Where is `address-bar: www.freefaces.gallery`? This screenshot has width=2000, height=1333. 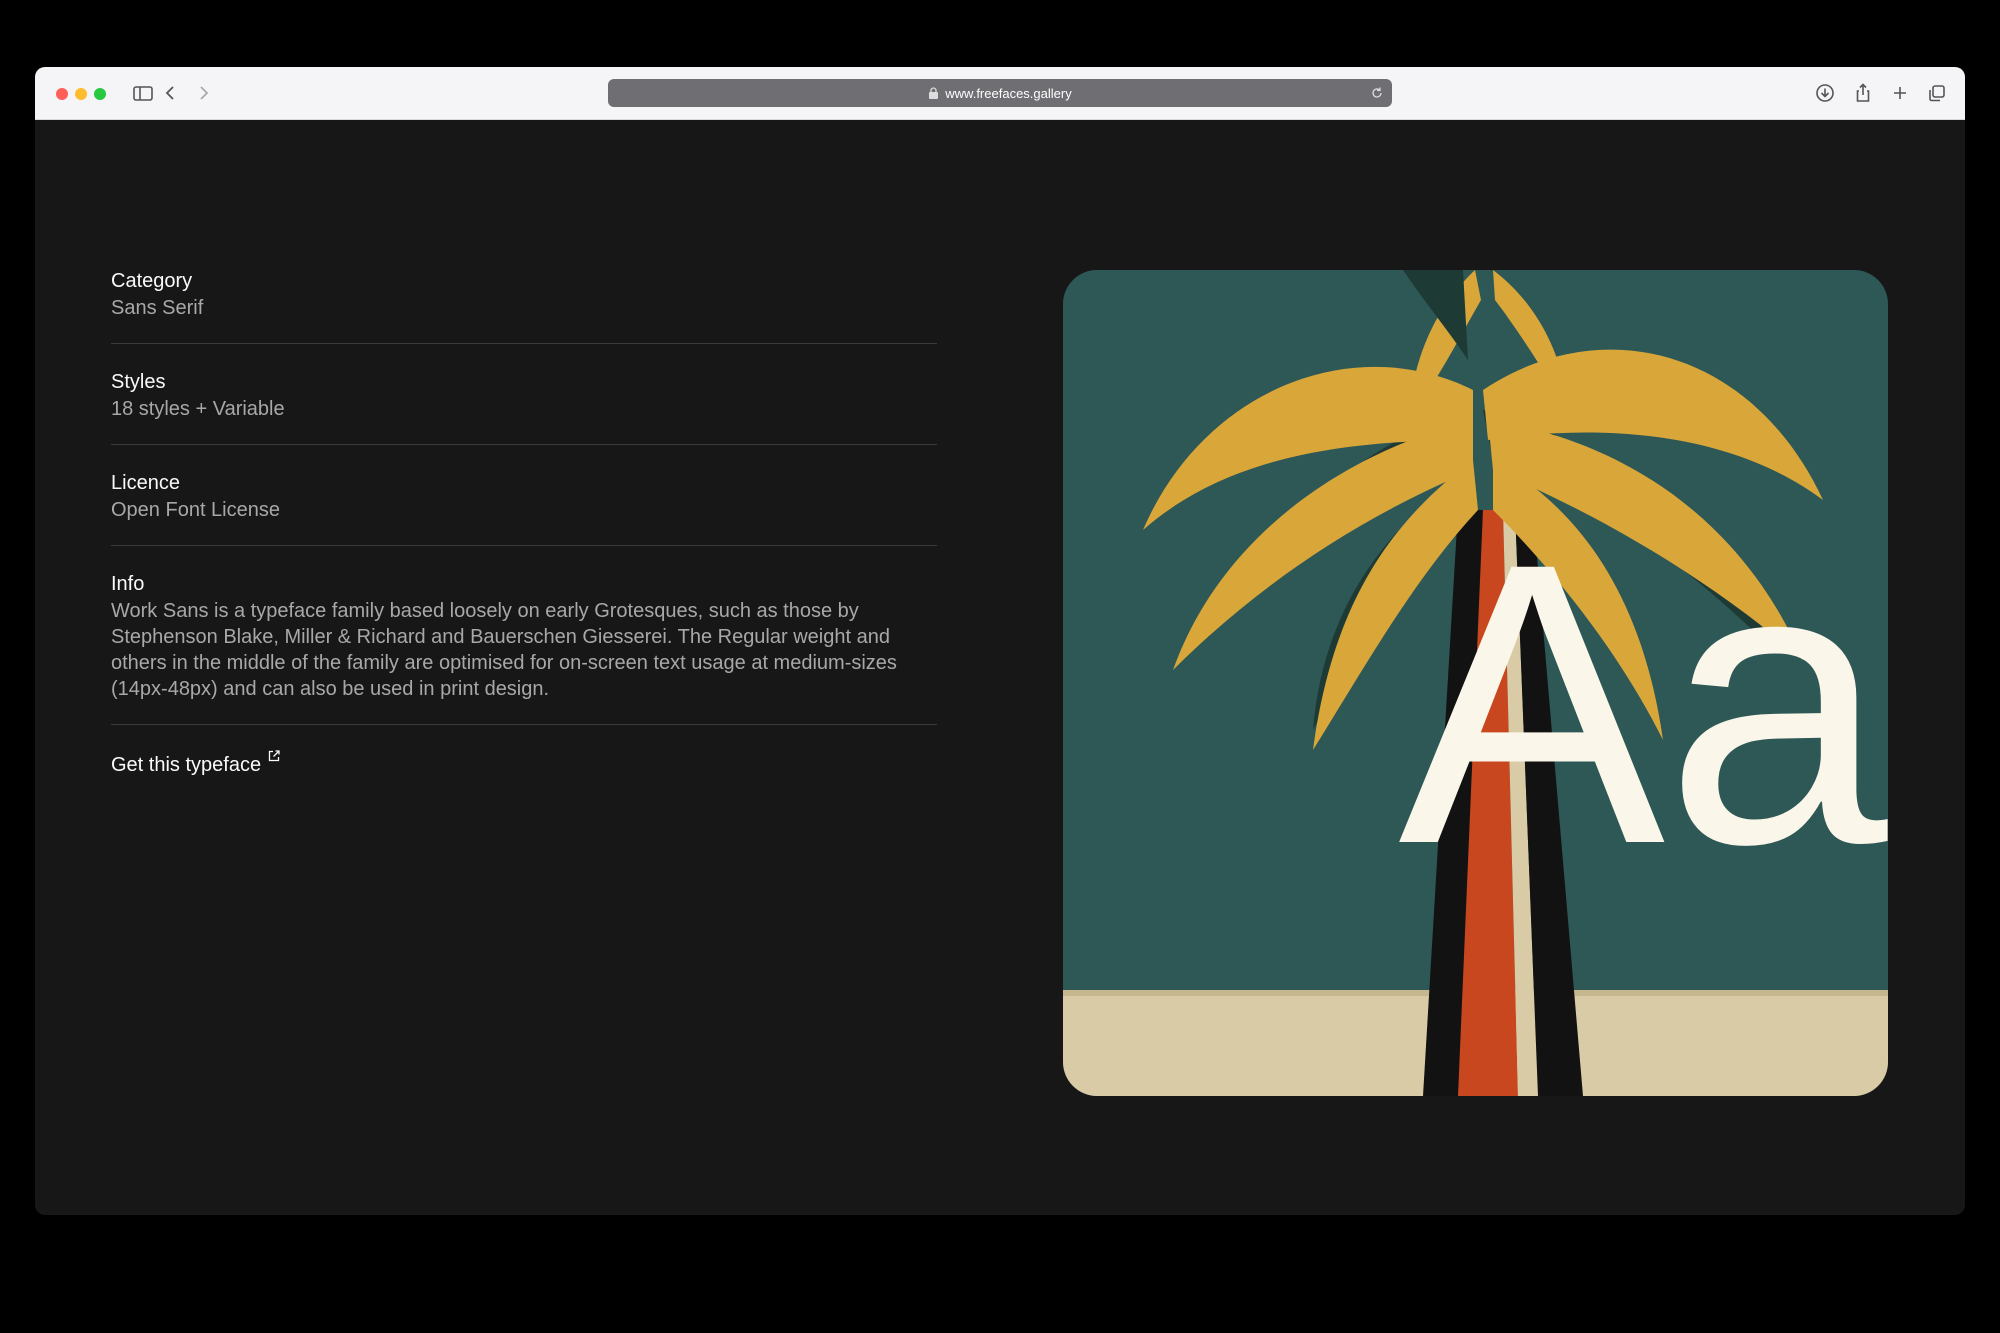 address-bar: www.freefaces.gallery is located at coordinates (1000, 93).